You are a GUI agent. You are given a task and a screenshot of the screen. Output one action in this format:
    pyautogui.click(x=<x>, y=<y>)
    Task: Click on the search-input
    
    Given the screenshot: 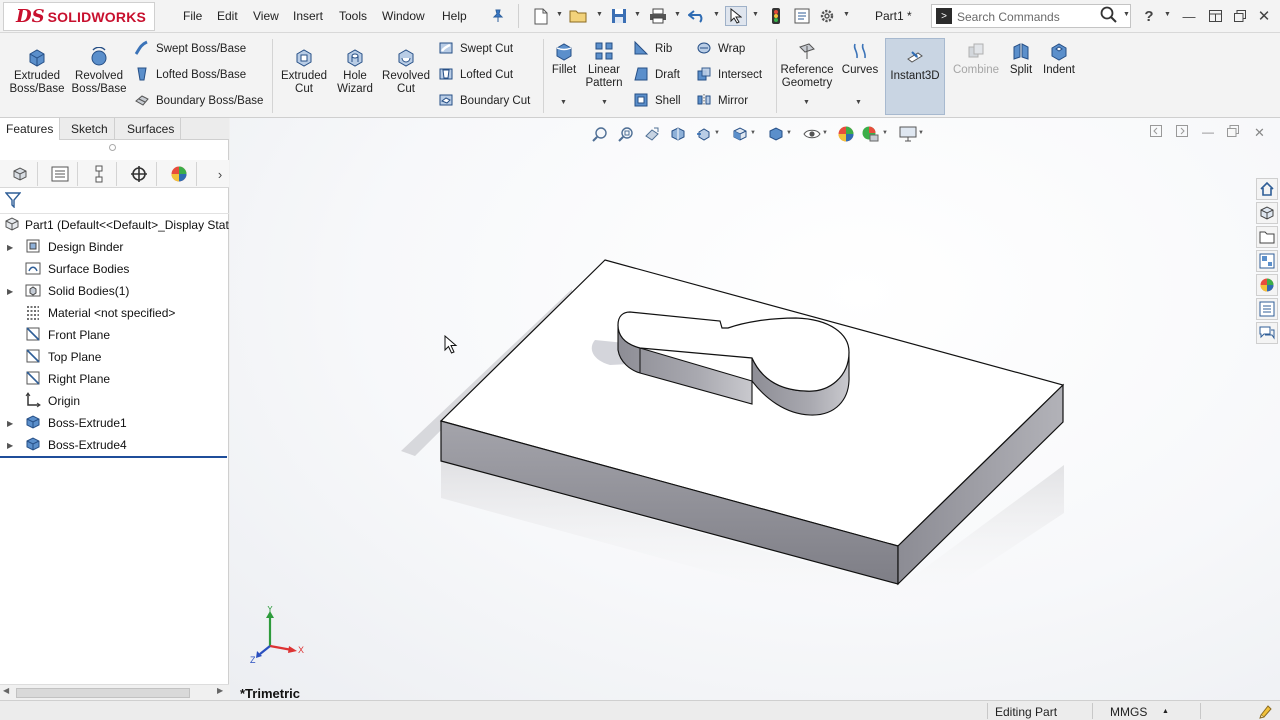 What is the action you would take?
    pyautogui.click(x=1027, y=16)
    